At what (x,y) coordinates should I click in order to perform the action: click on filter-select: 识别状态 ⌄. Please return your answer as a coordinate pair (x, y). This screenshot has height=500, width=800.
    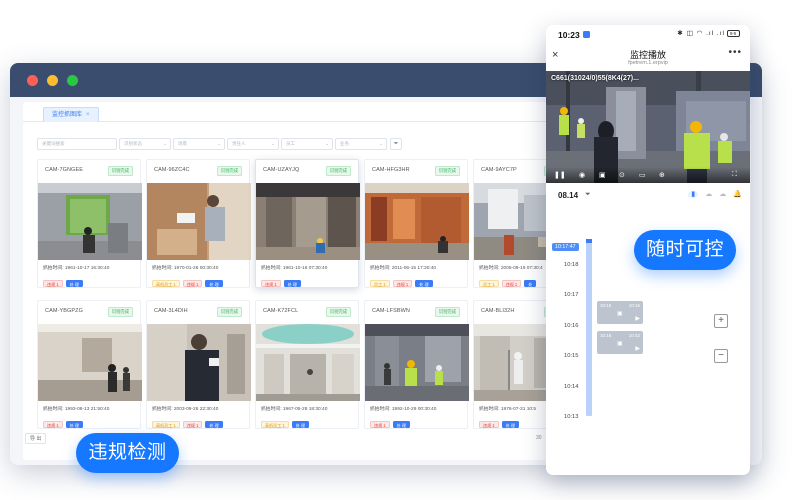
    Looking at the image, I should click on (145, 144).